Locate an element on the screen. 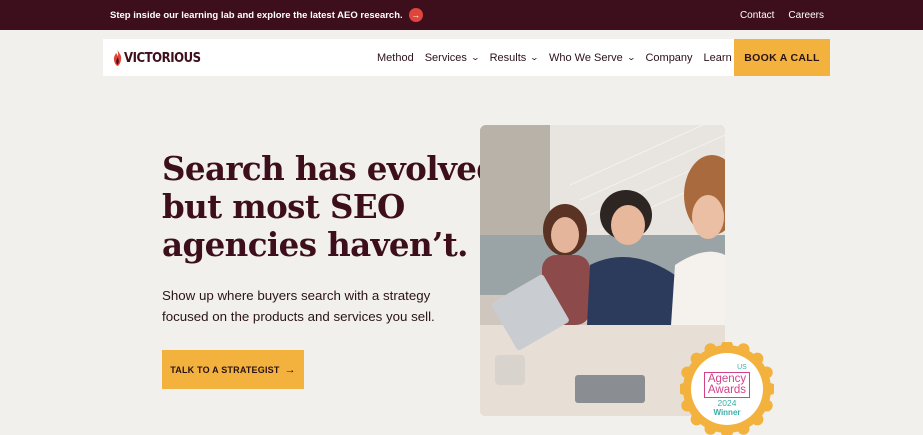 This screenshot has height=435, width=923. book-a-call-button: BOOK A CALL is located at coordinates (782, 57).